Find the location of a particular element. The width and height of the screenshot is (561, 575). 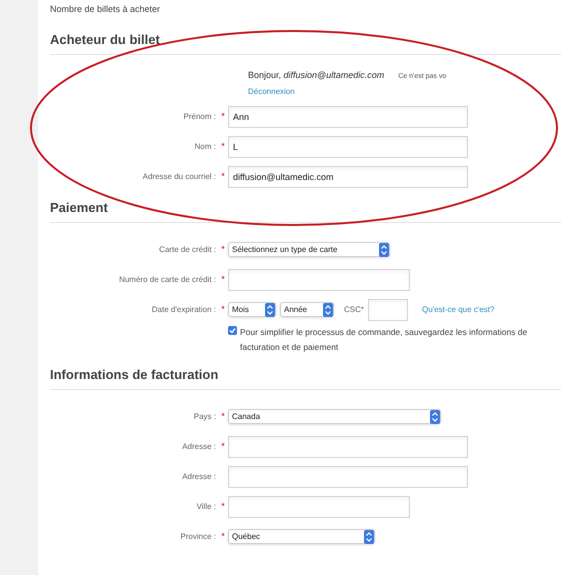

select-field: Année is located at coordinates (307, 309).